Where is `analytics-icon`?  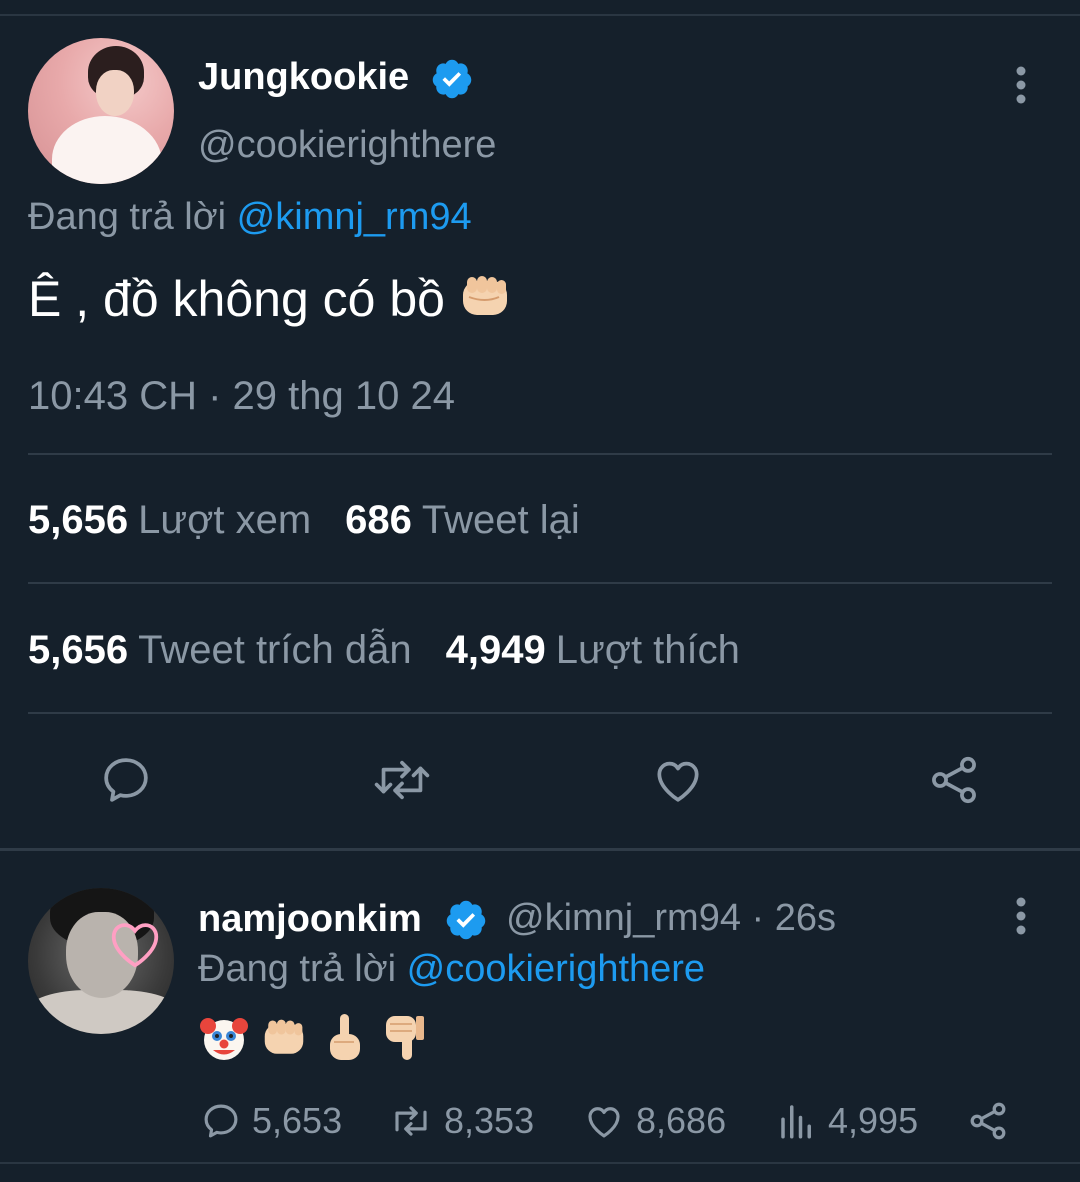
analytics-icon is located at coordinates (796, 1122).